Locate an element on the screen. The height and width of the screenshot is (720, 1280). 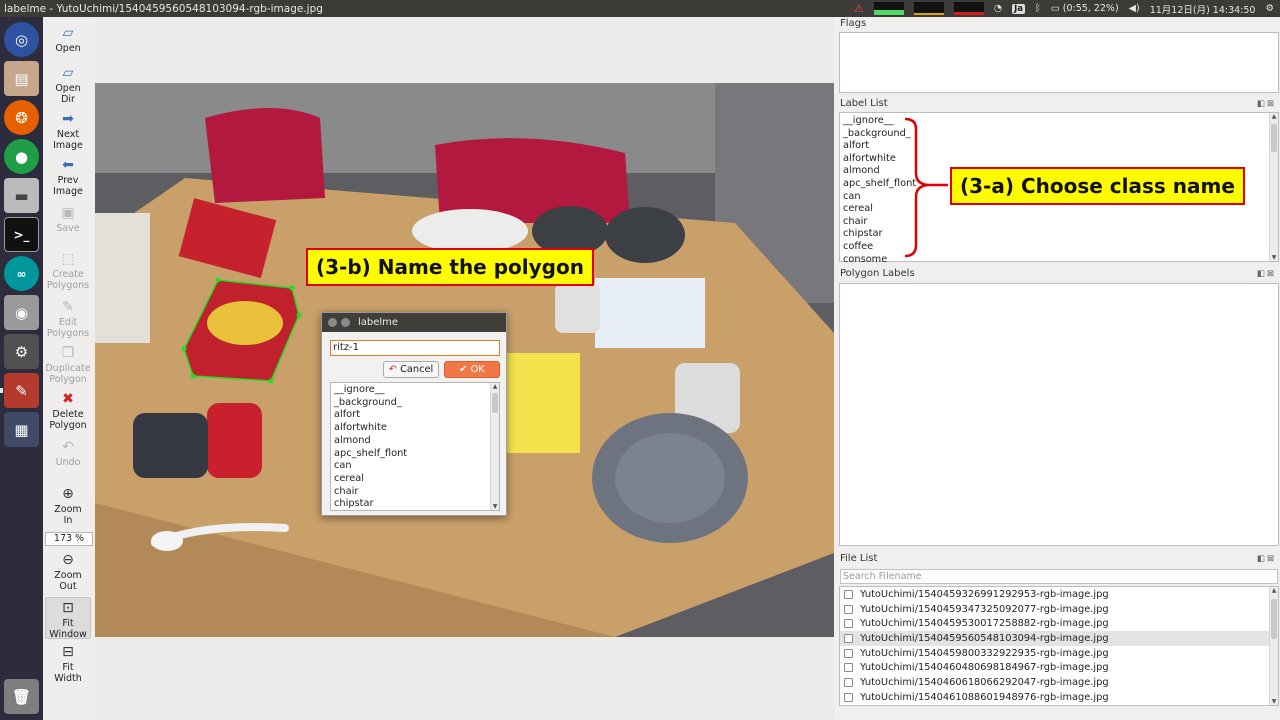
label-option-item: alfort is located at coordinates (415, 415).